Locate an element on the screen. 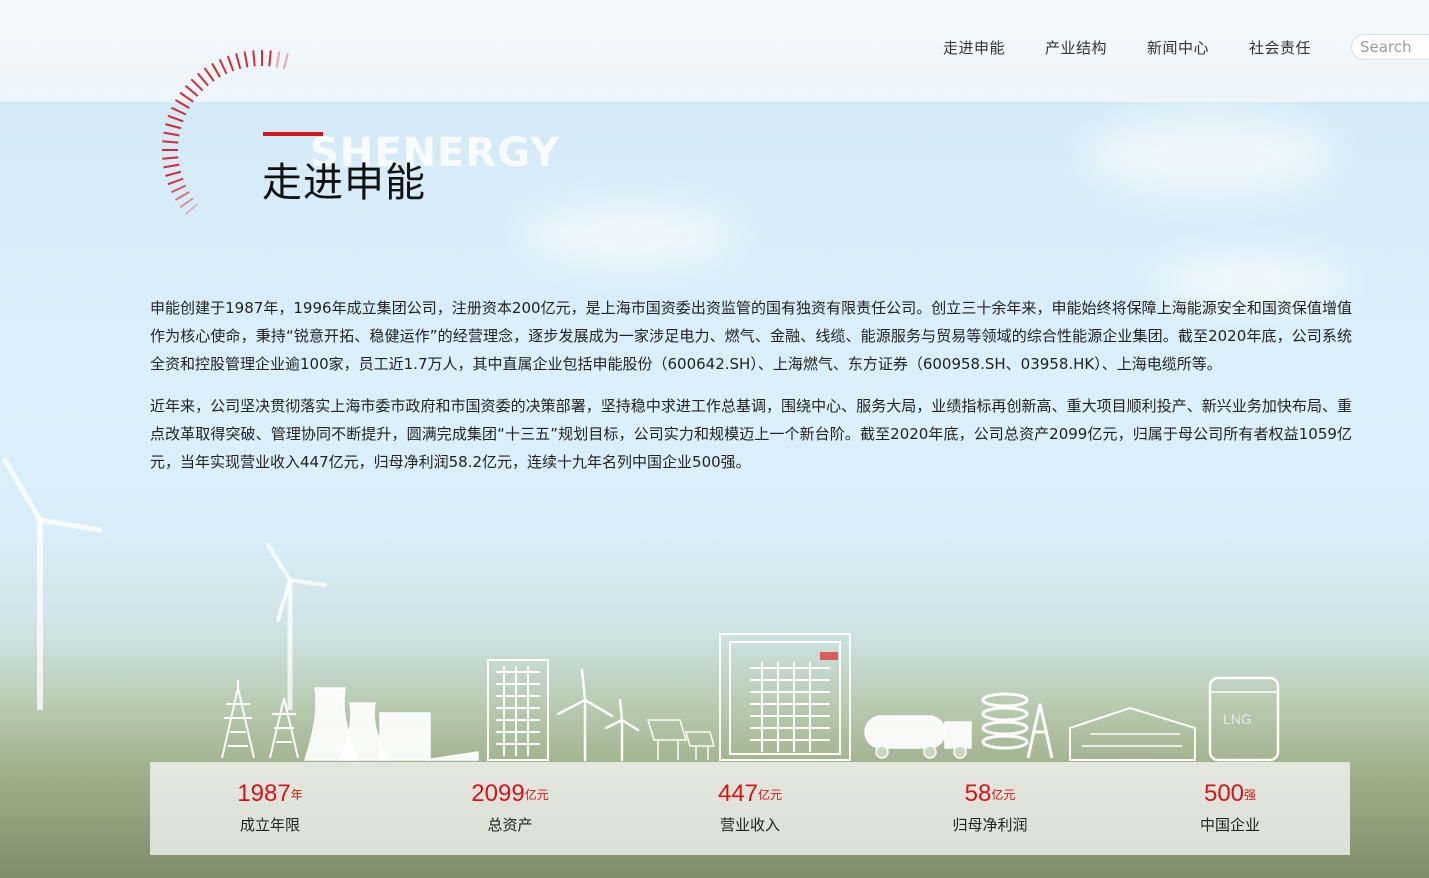 The width and height of the screenshot is (1429, 878). section-title: 走进申能 is located at coordinates (344, 183).